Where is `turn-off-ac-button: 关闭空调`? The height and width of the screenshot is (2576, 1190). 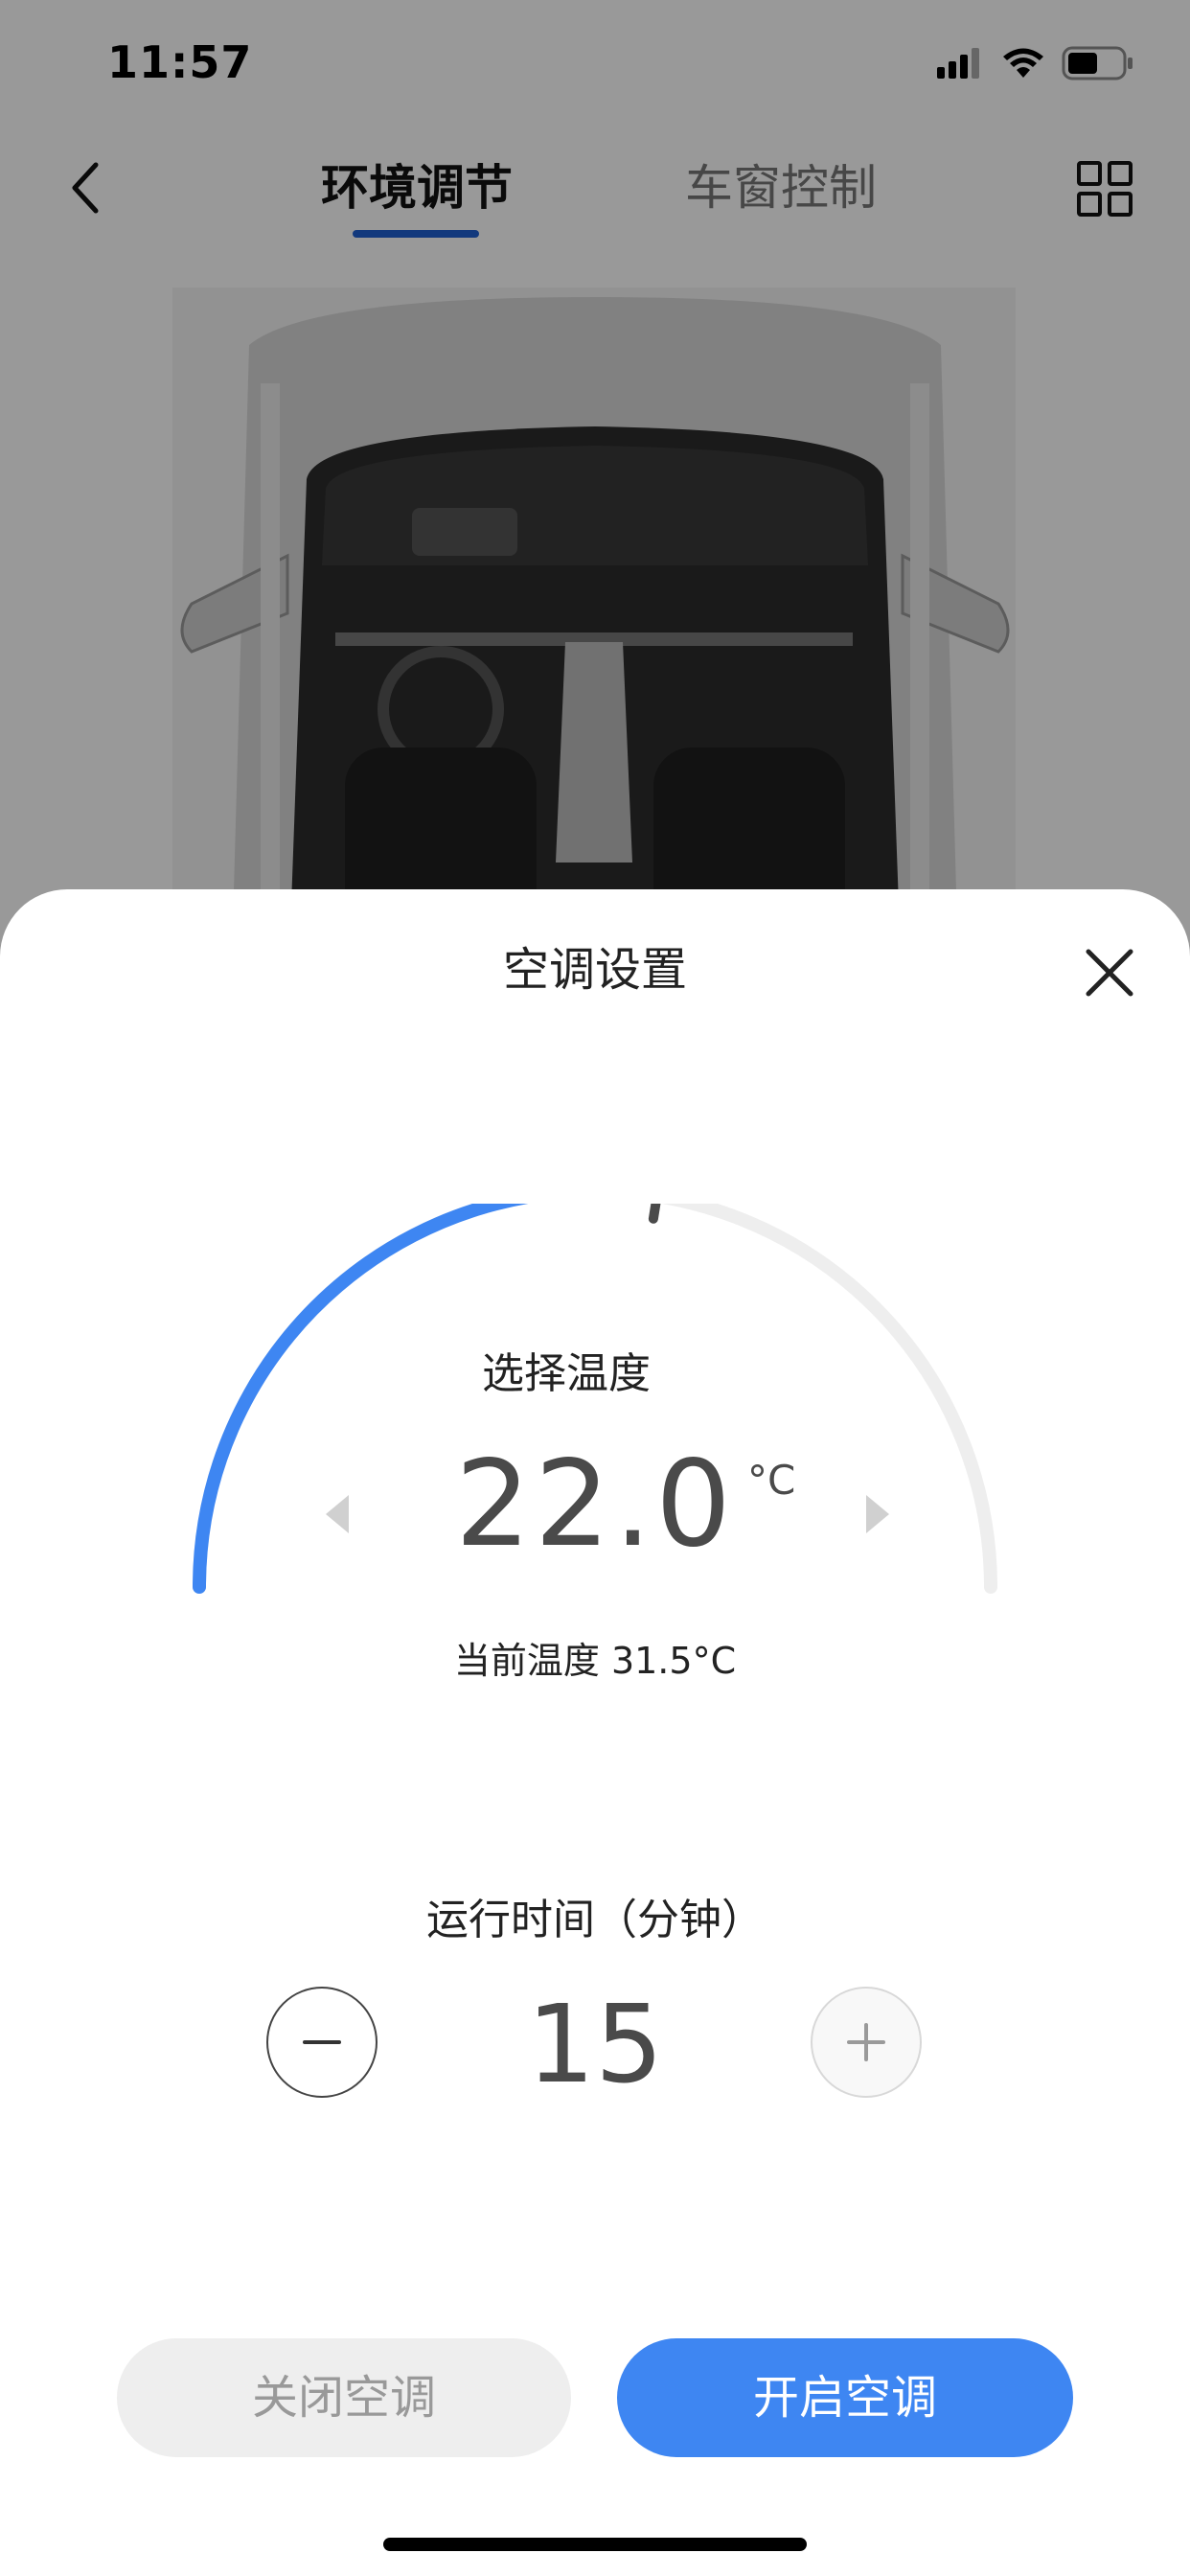 turn-off-ac-button: 关闭空调 is located at coordinates (344, 2397).